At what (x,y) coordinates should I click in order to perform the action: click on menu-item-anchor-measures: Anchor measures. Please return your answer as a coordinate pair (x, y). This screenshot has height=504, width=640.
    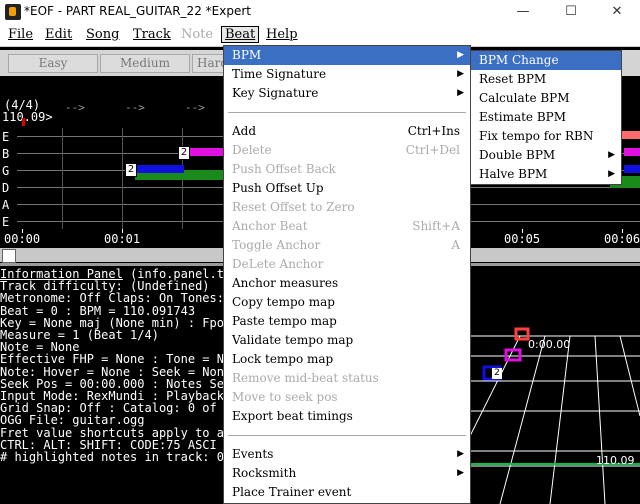
    Looking at the image, I should click on (347, 283).